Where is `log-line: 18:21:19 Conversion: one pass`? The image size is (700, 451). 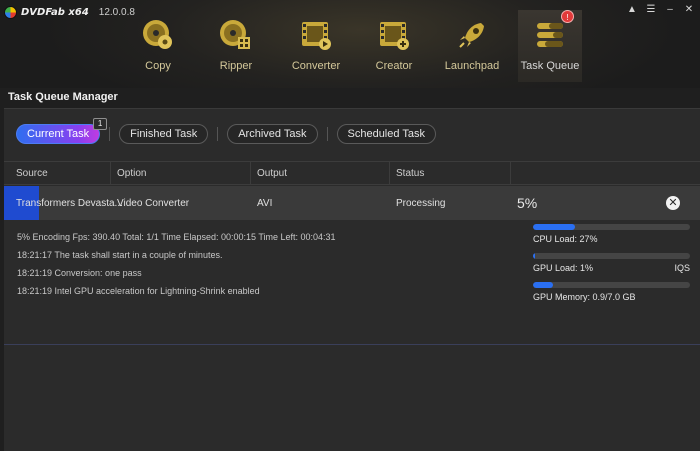
log-line: 18:21:19 Conversion: one pass is located at coordinates (79, 273).